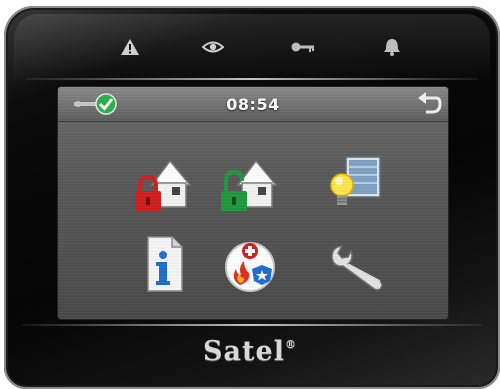 This screenshot has height=389, width=500. What do you see at coordinates (392, 47) in the screenshot?
I see `bell-icon` at bounding box center [392, 47].